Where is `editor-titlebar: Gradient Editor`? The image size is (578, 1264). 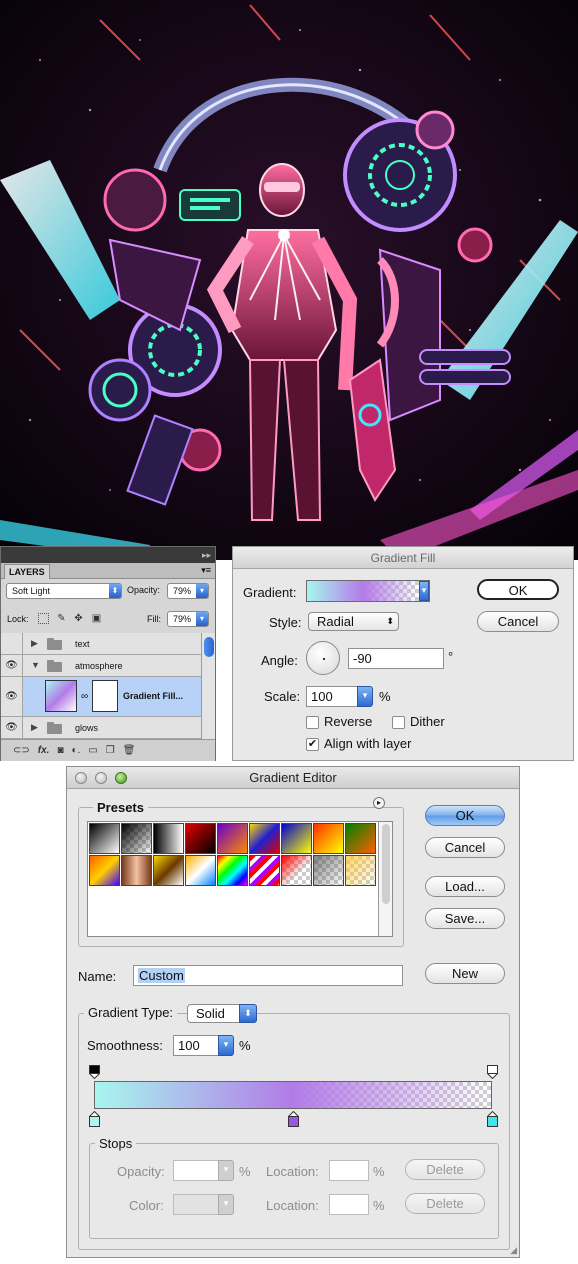
editor-titlebar: Gradient Editor is located at coordinates (293, 778).